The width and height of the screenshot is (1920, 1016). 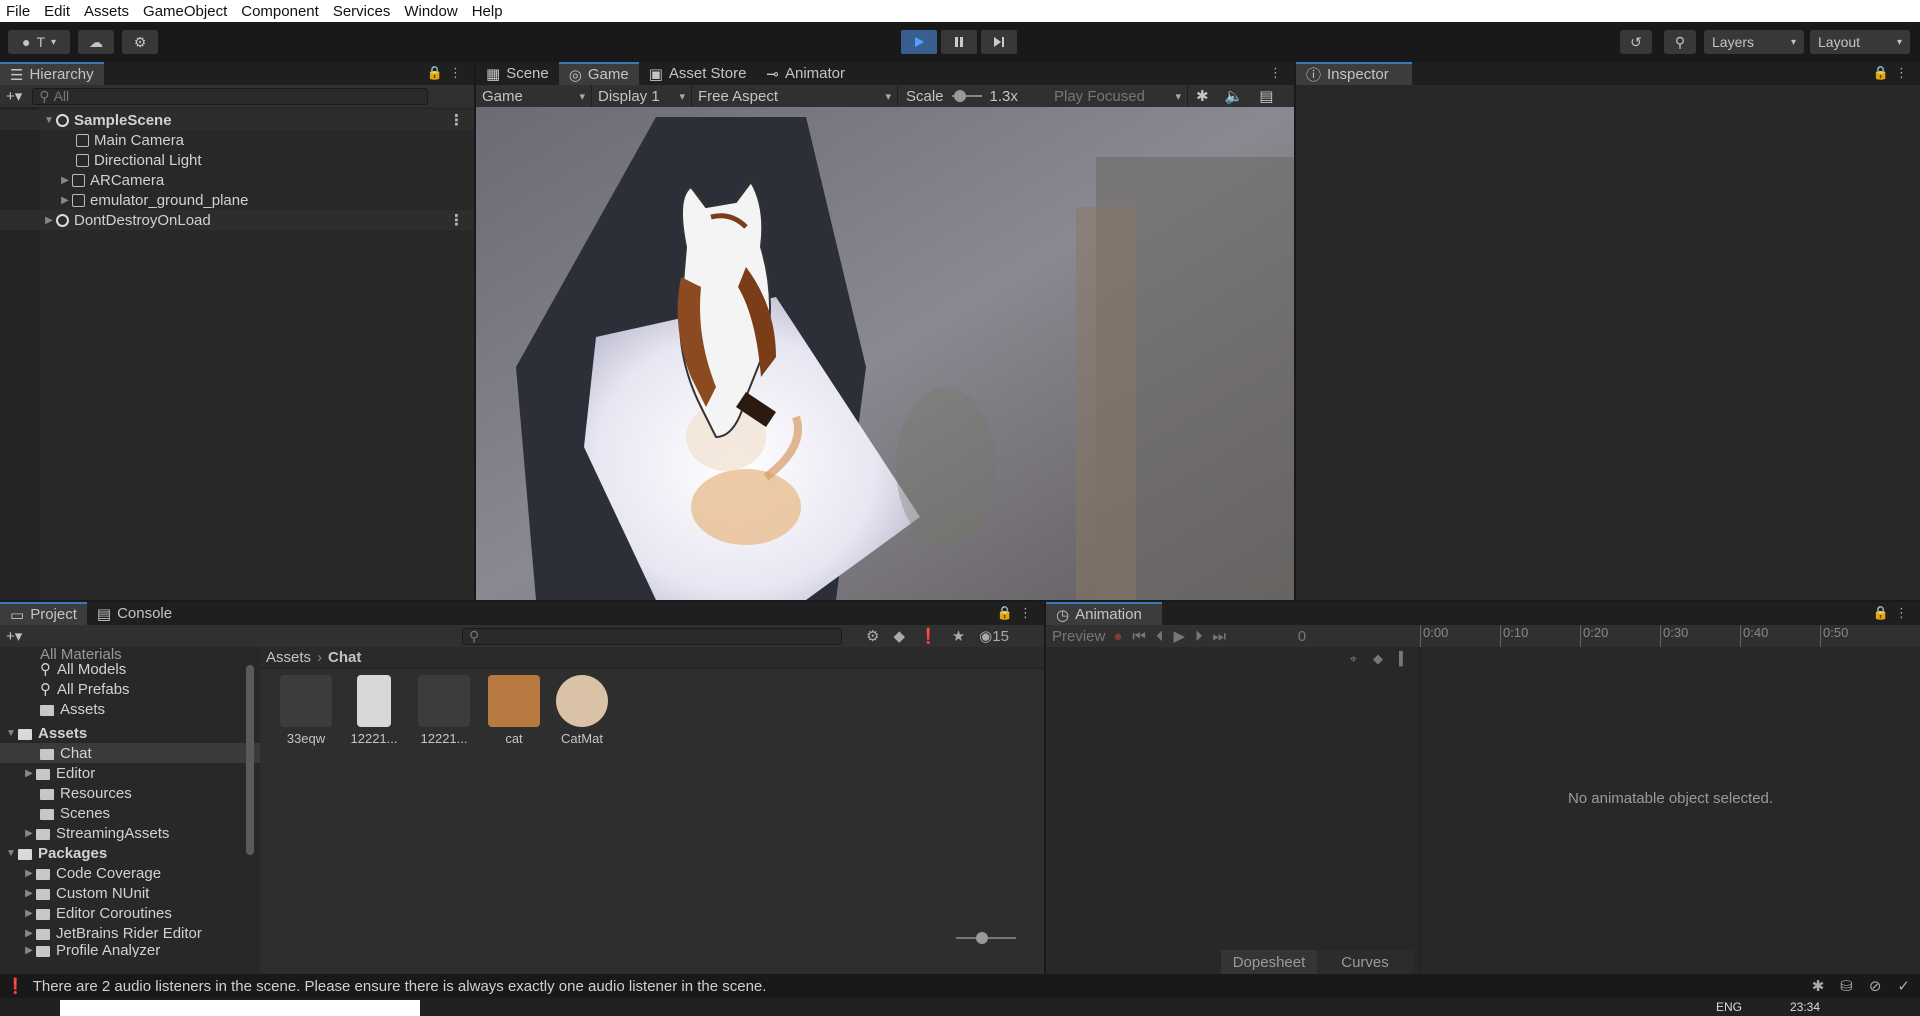 I want to click on speaker-icon: 🔈, so click(x=1234, y=96).